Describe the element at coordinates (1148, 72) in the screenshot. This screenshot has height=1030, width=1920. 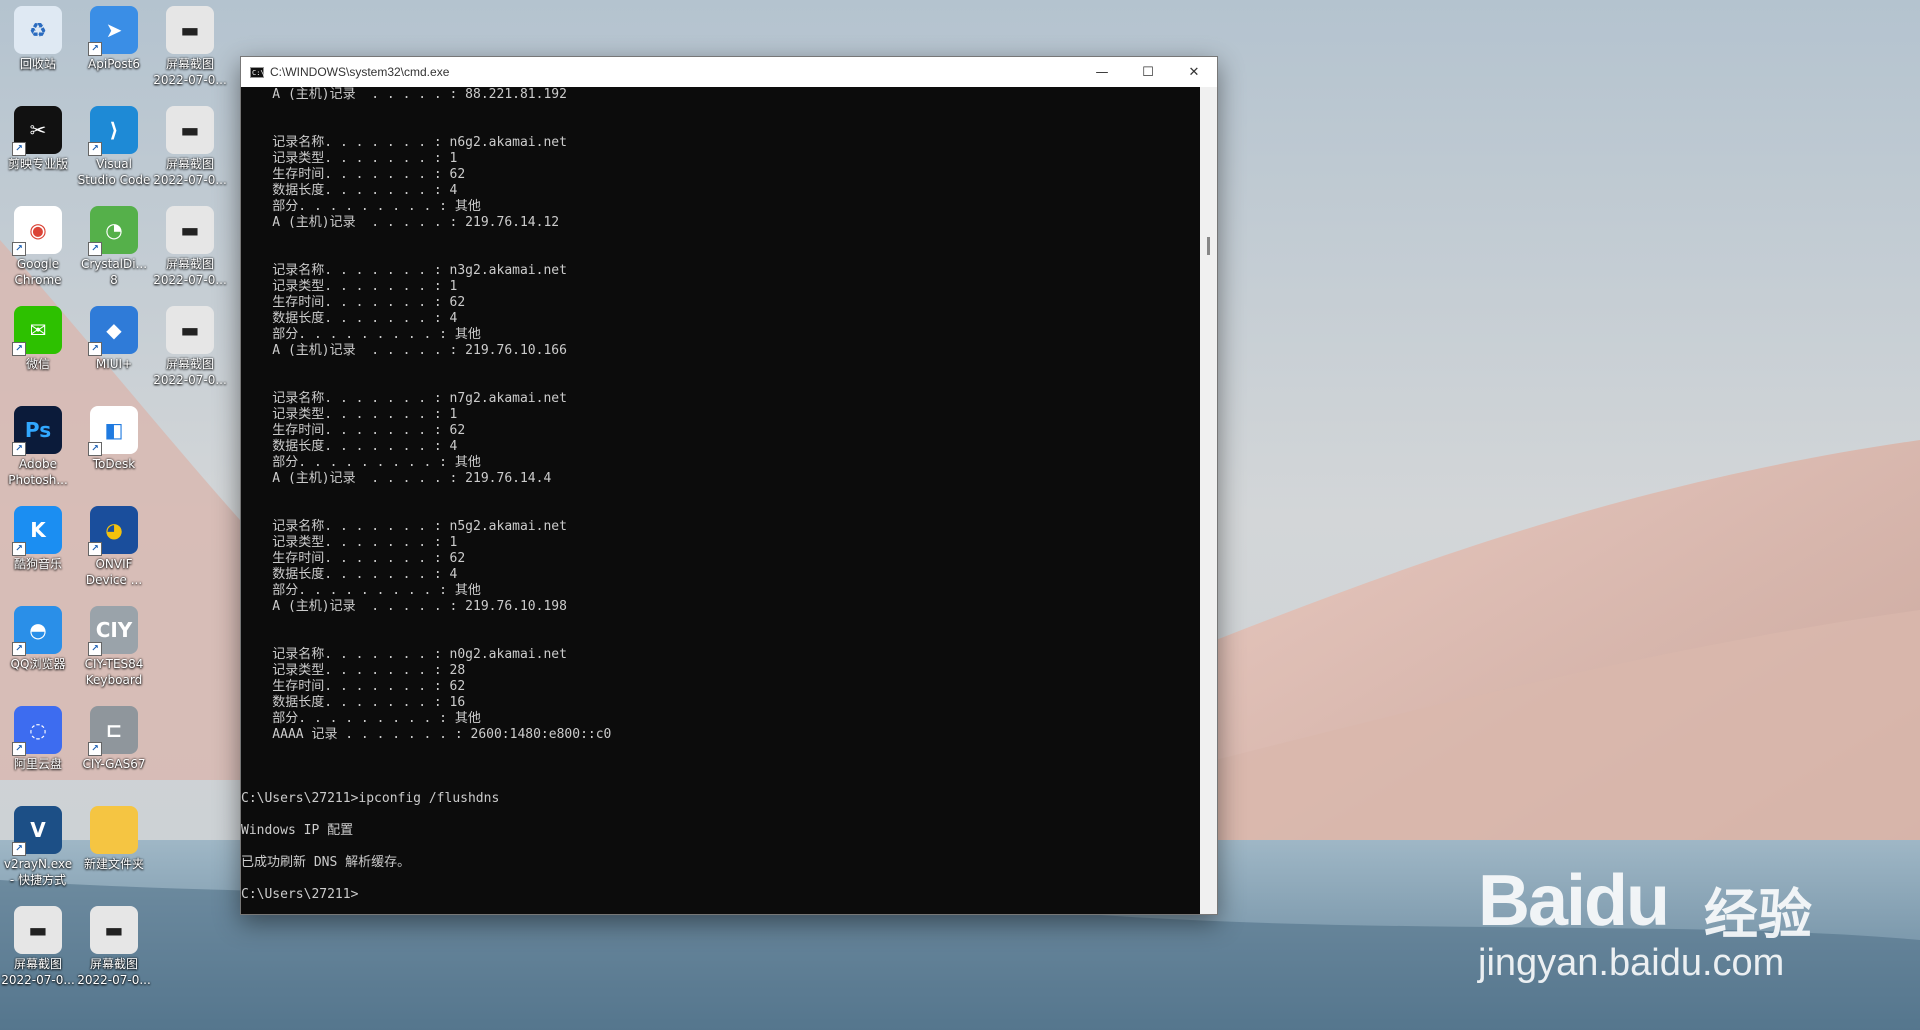
I see `maximize-button: ☐` at that location.